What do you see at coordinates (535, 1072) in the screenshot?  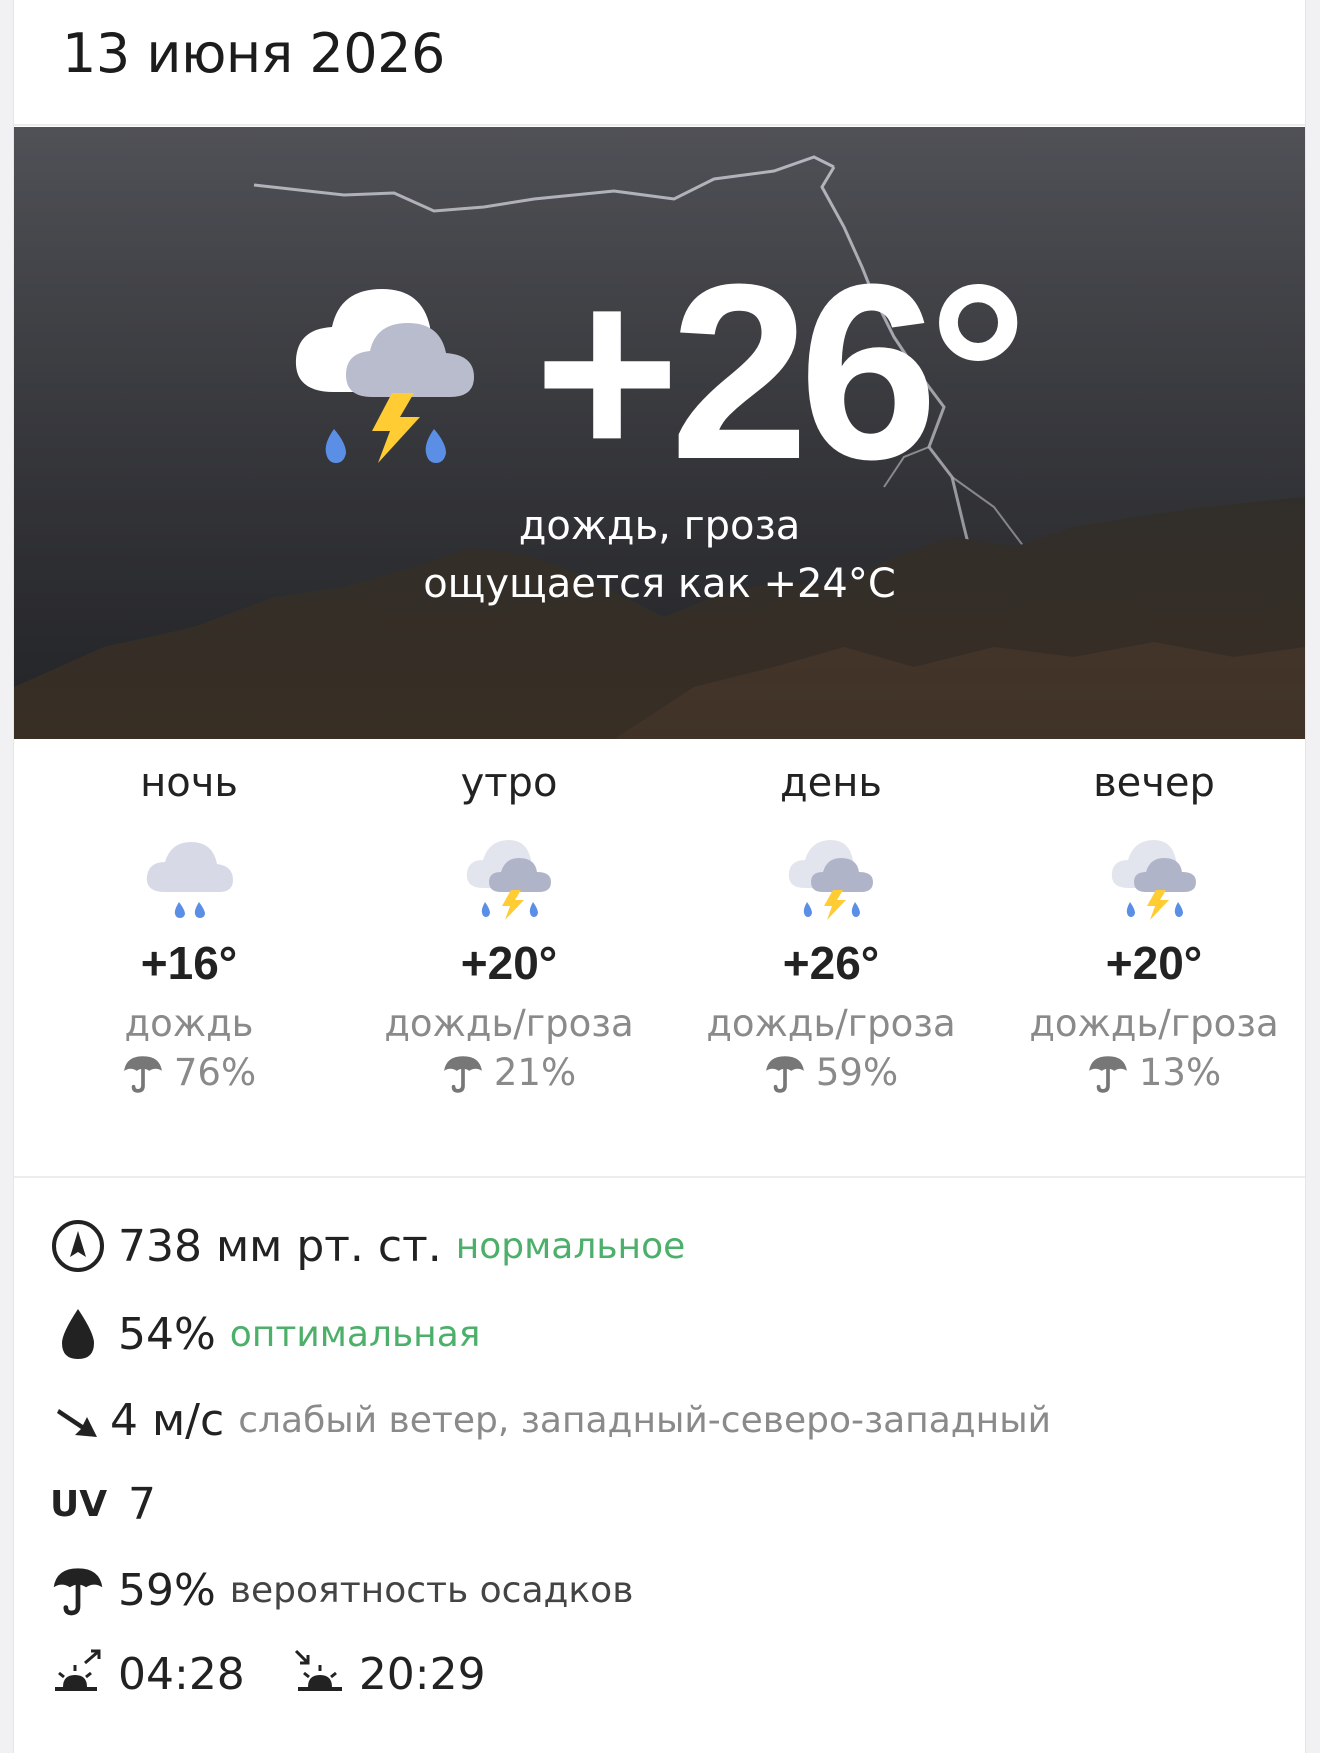 I see `period-precipitation-value: 21%` at bounding box center [535, 1072].